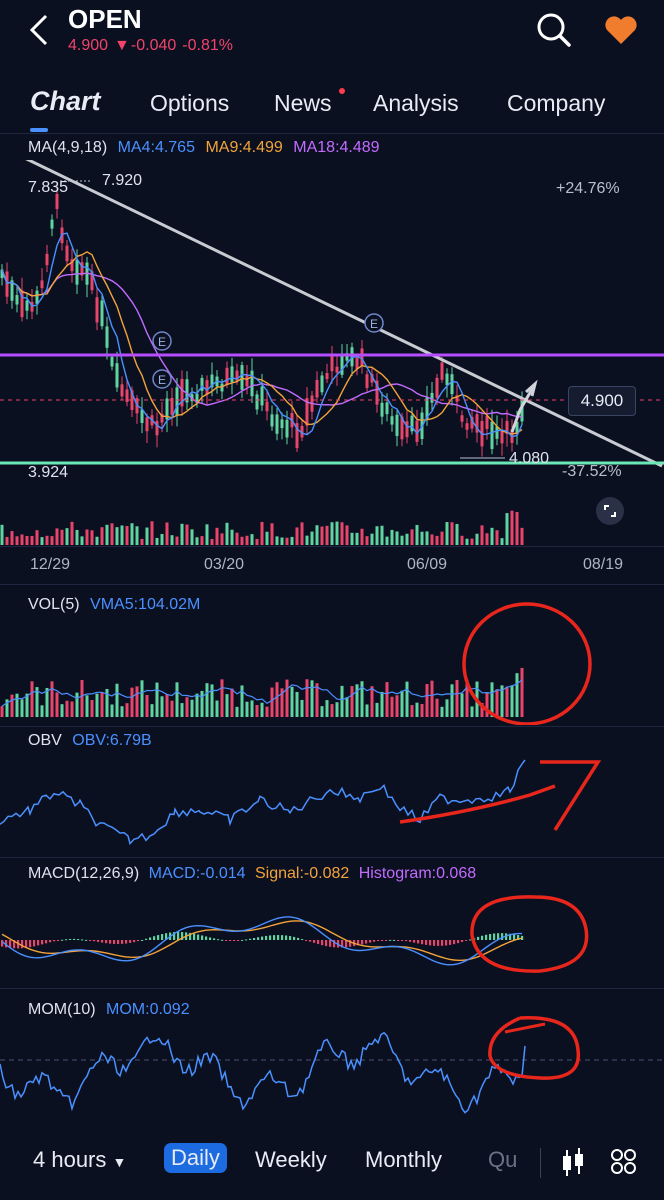  Describe the element at coordinates (416, 103) in the screenshot. I see `tab-analysis: Analysis` at that location.